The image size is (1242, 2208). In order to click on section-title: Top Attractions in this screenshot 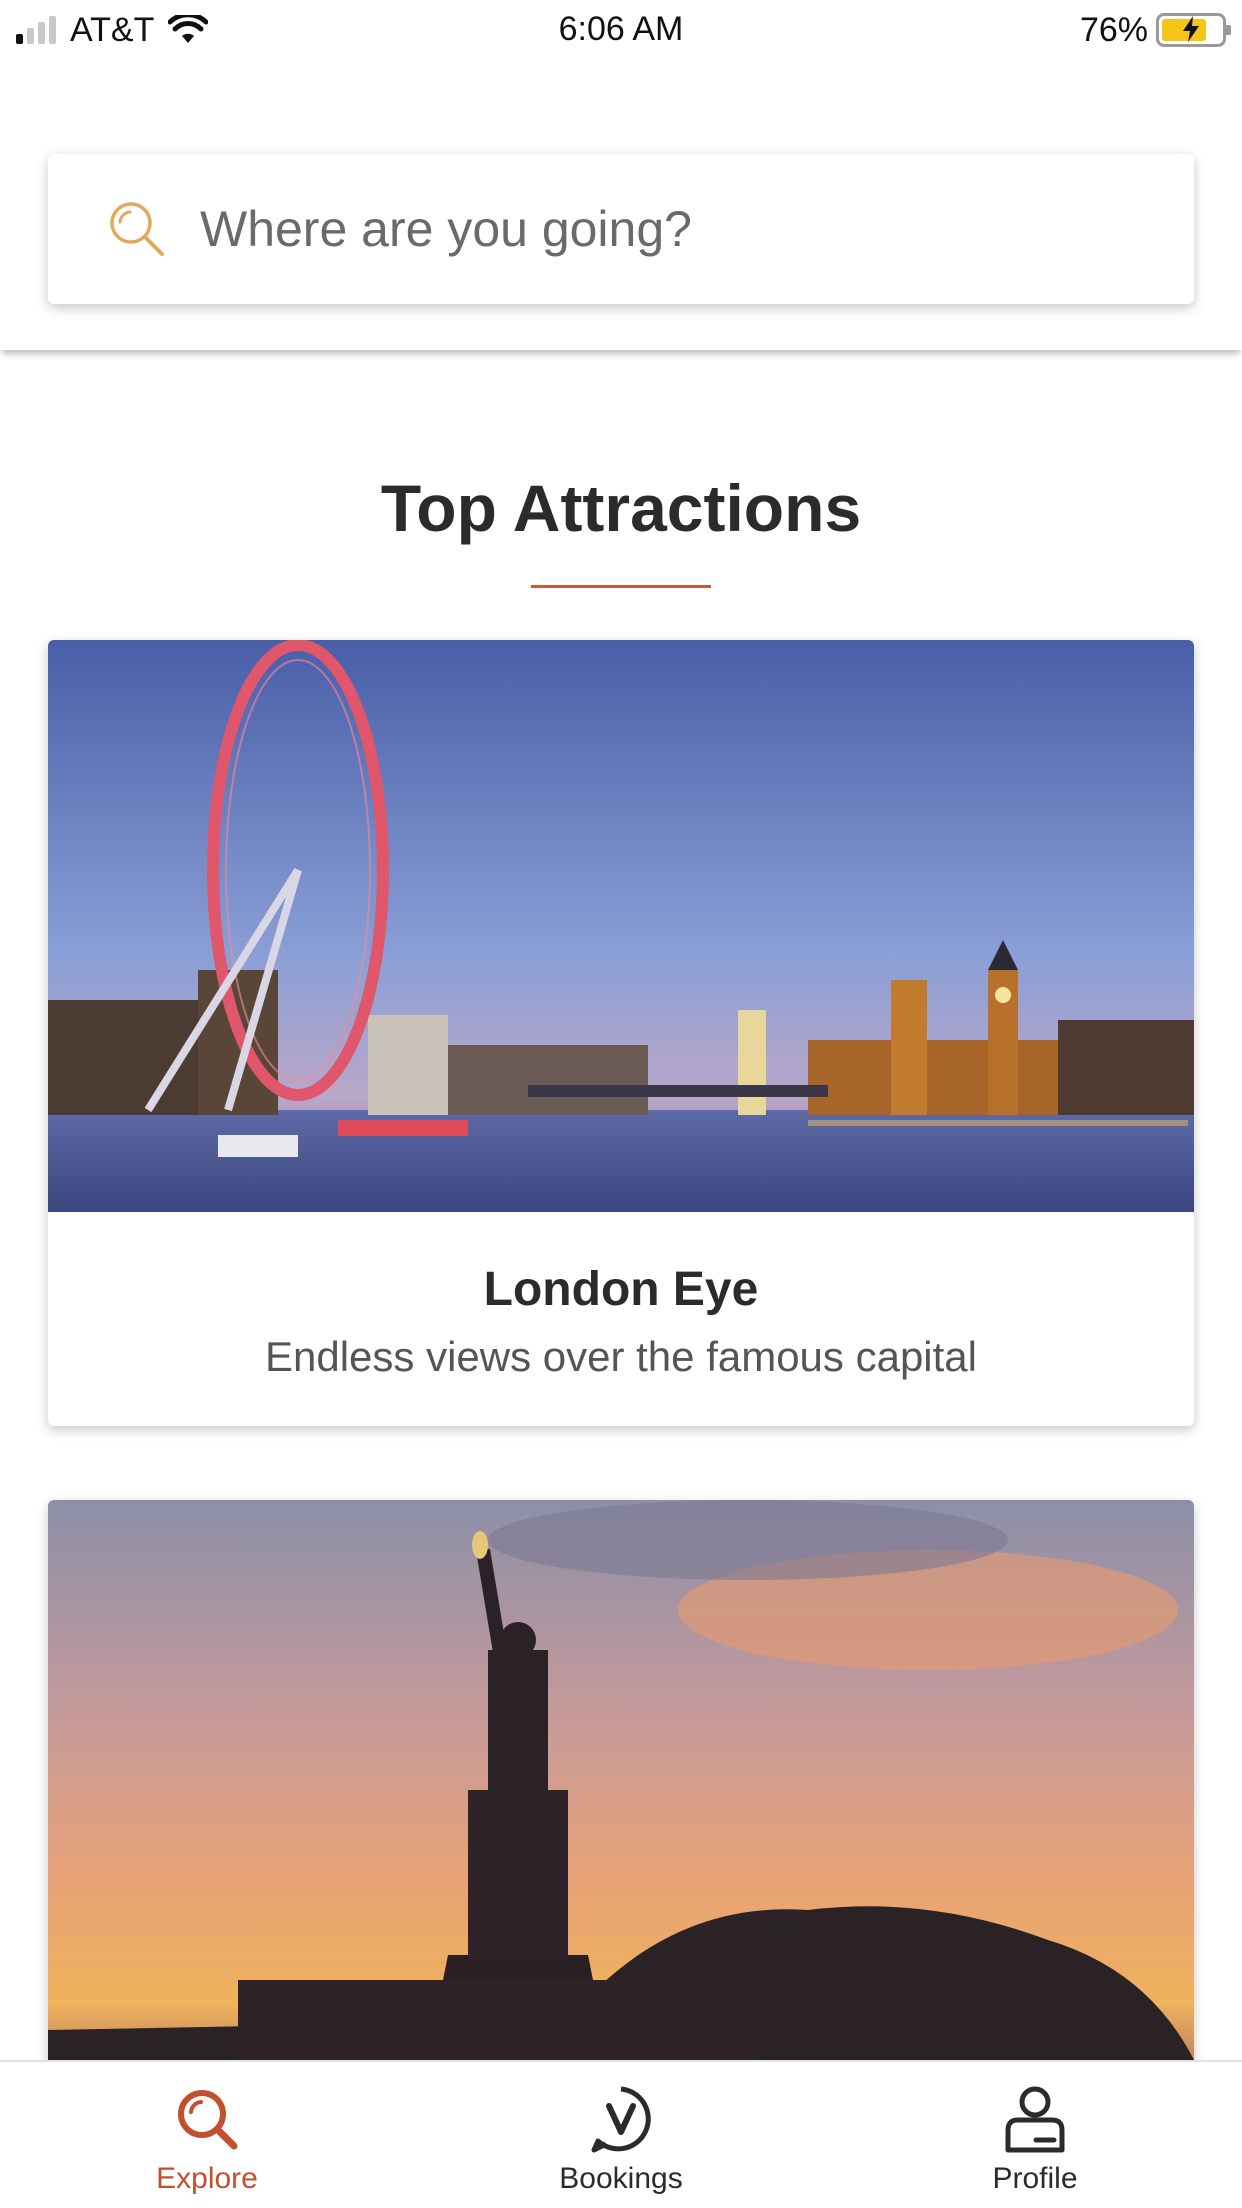, I will do `click(621, 508)`.